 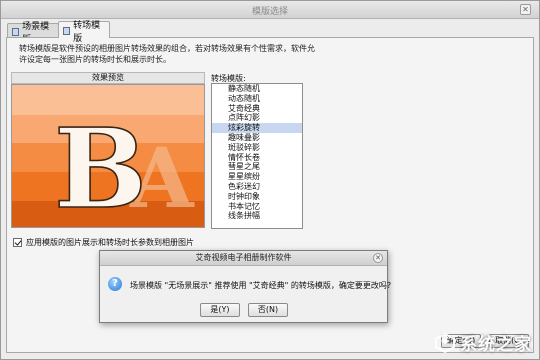 I want to click on watermark-logo-icon, so click(x=445, y=342).